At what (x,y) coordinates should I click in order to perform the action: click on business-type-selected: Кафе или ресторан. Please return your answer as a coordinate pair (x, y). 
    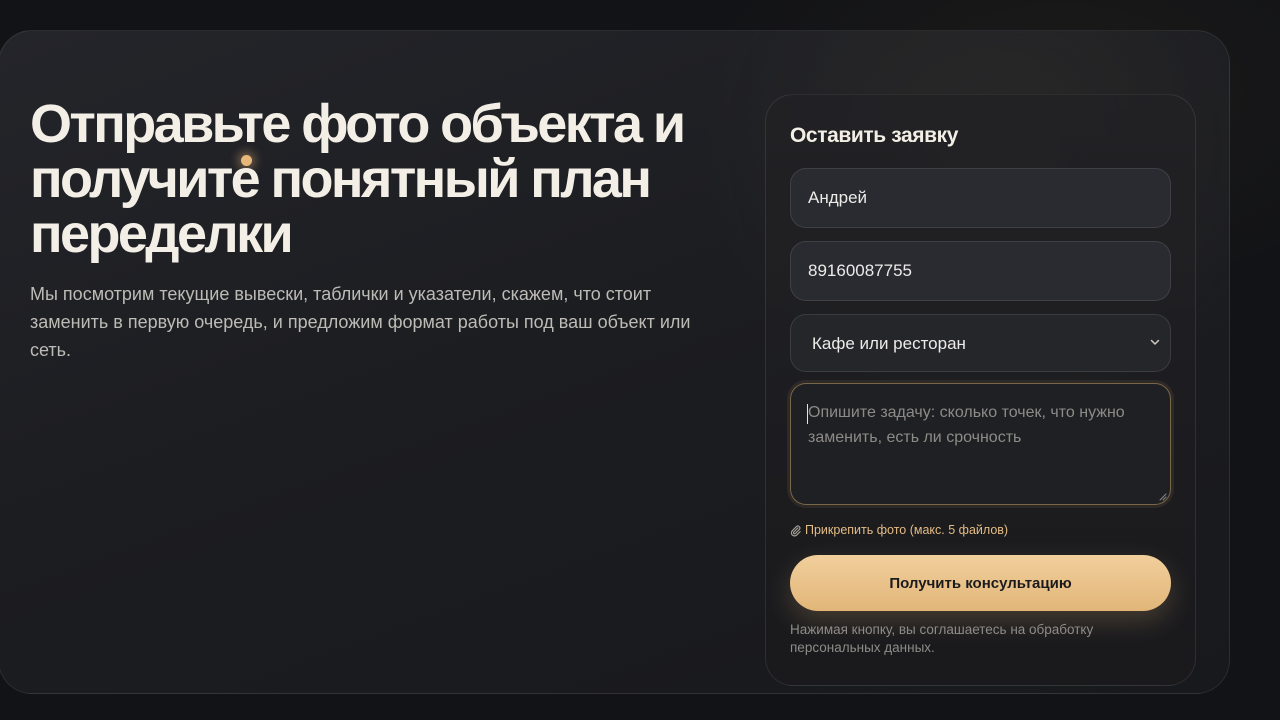
    Looking at the image, I should click on (889, 343).